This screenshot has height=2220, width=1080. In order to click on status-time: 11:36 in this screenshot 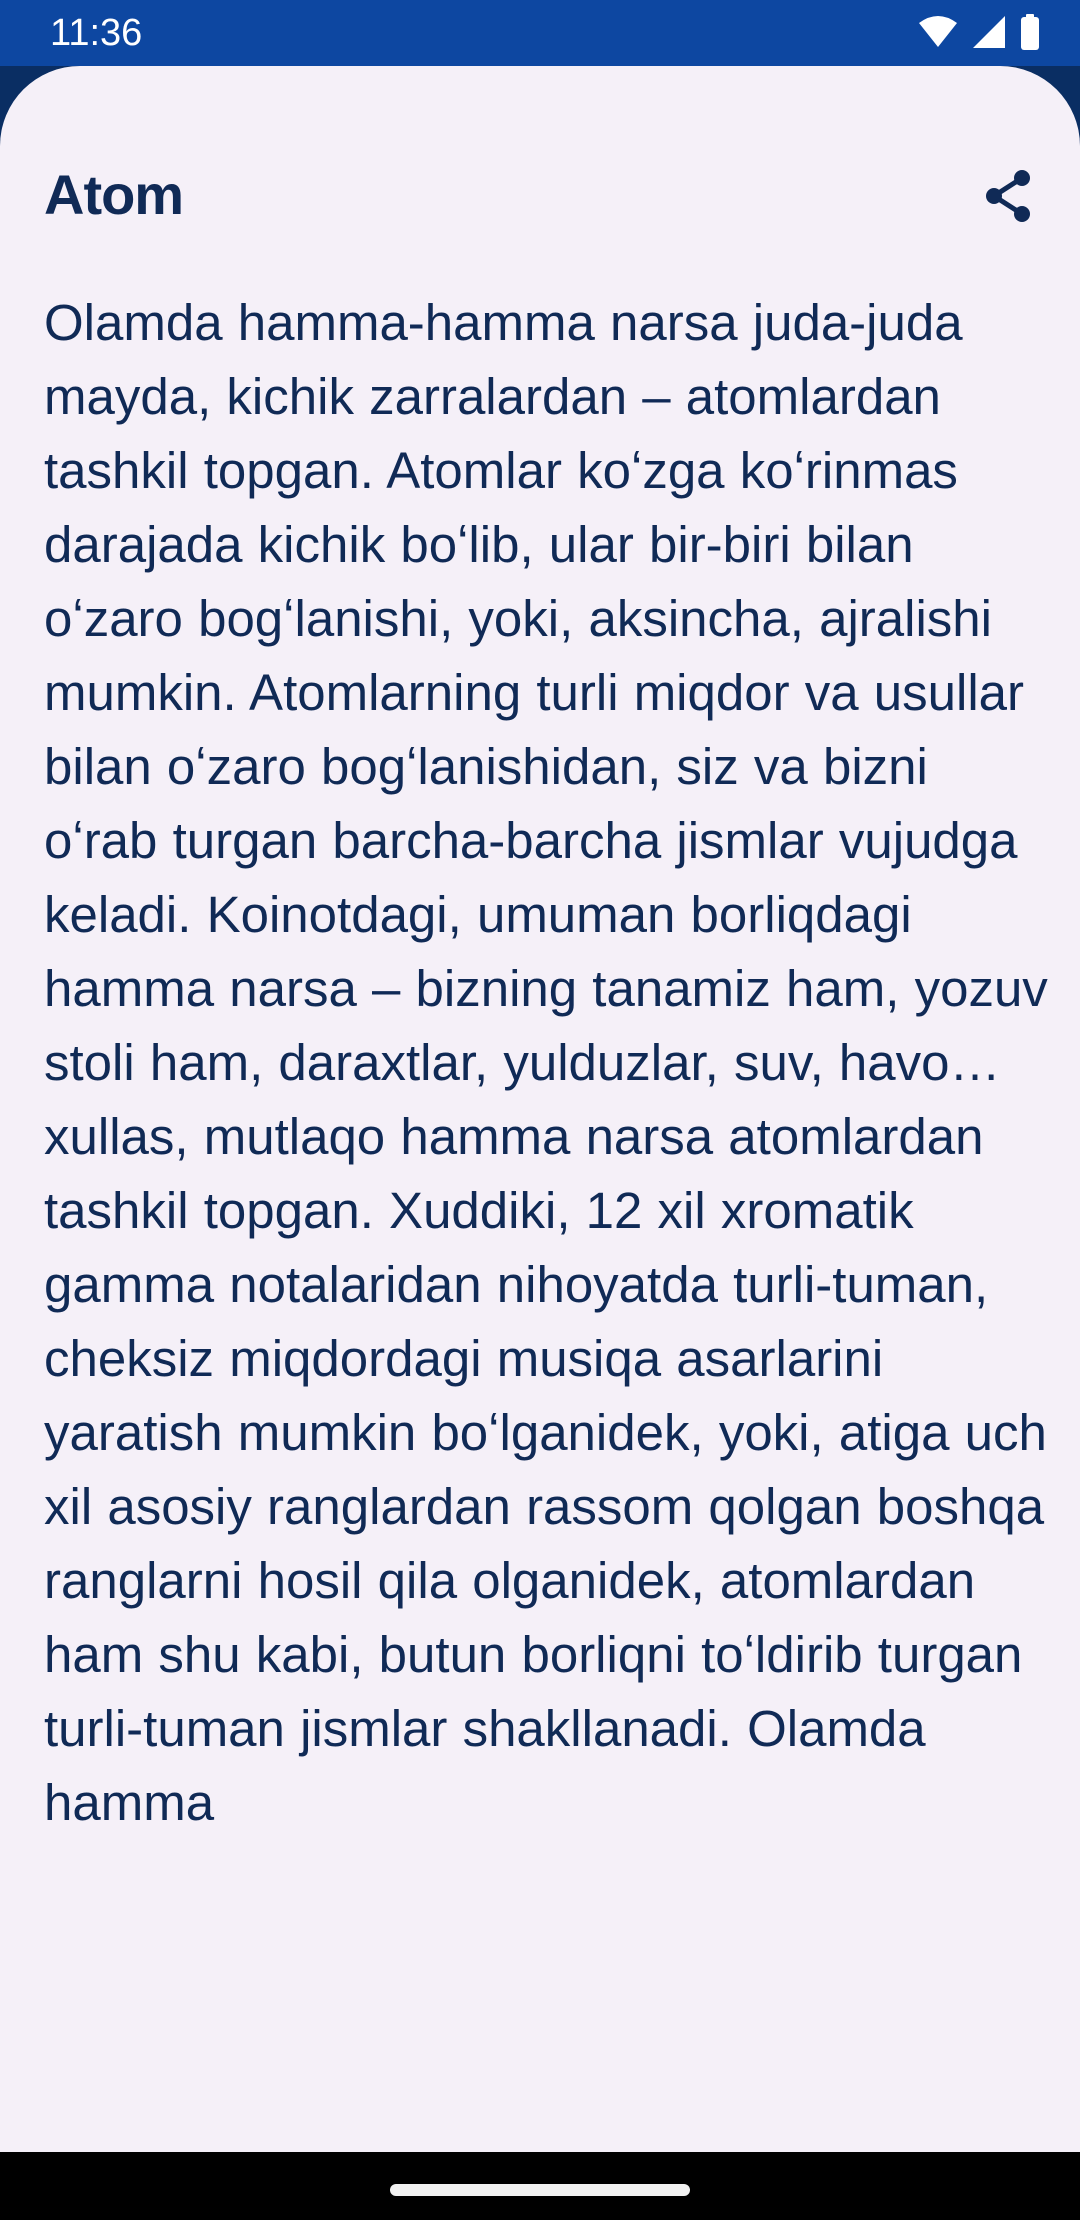, I will do `click(96, 33)`.